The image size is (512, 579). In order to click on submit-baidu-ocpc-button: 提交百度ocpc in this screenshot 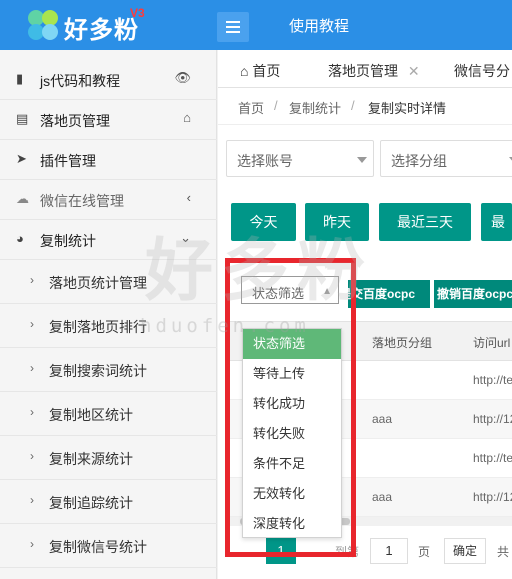, I will do `click(389, 294)`.